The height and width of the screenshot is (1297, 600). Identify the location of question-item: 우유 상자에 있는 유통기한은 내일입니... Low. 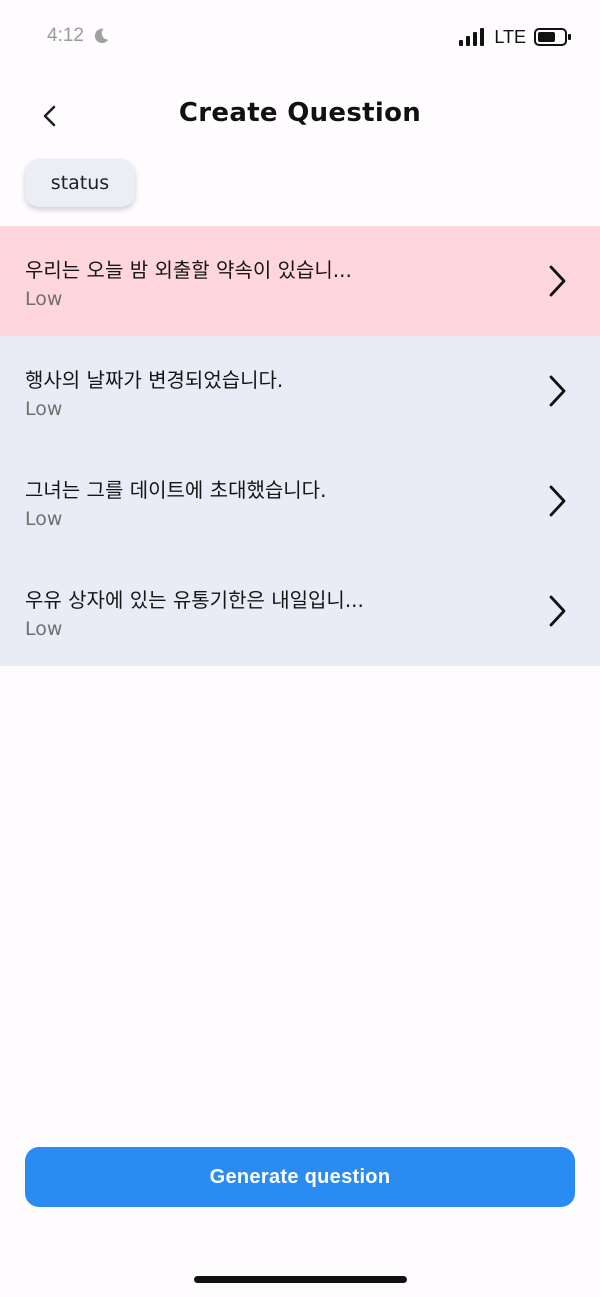
(300, 611).